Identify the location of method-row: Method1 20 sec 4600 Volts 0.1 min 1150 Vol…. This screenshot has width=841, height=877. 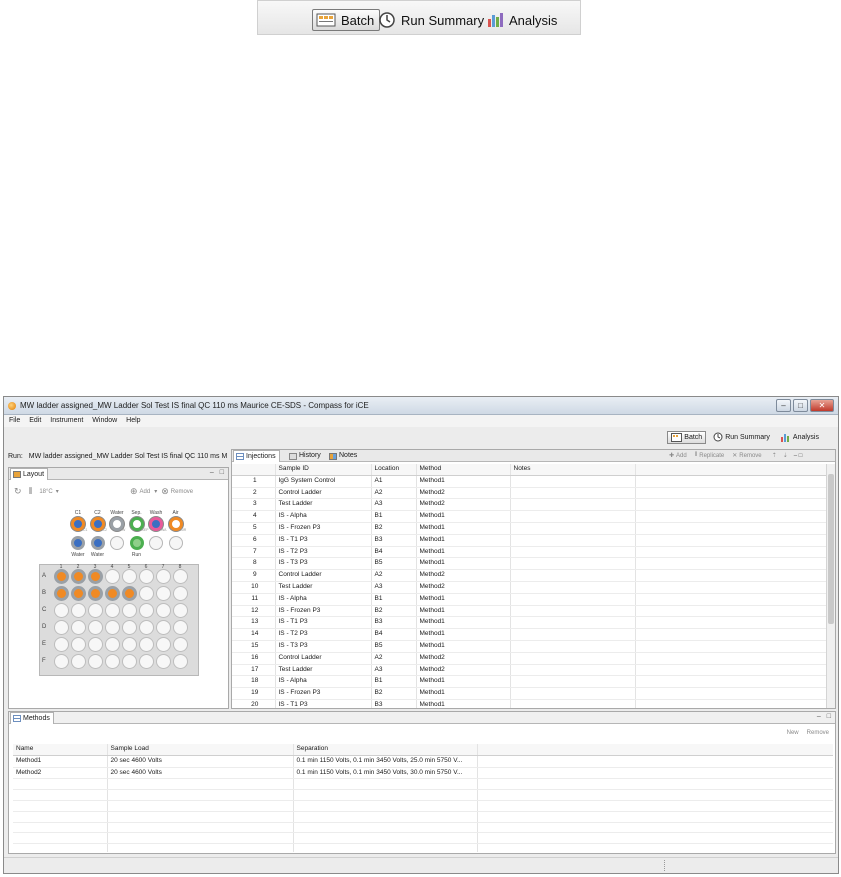
(423, 761).